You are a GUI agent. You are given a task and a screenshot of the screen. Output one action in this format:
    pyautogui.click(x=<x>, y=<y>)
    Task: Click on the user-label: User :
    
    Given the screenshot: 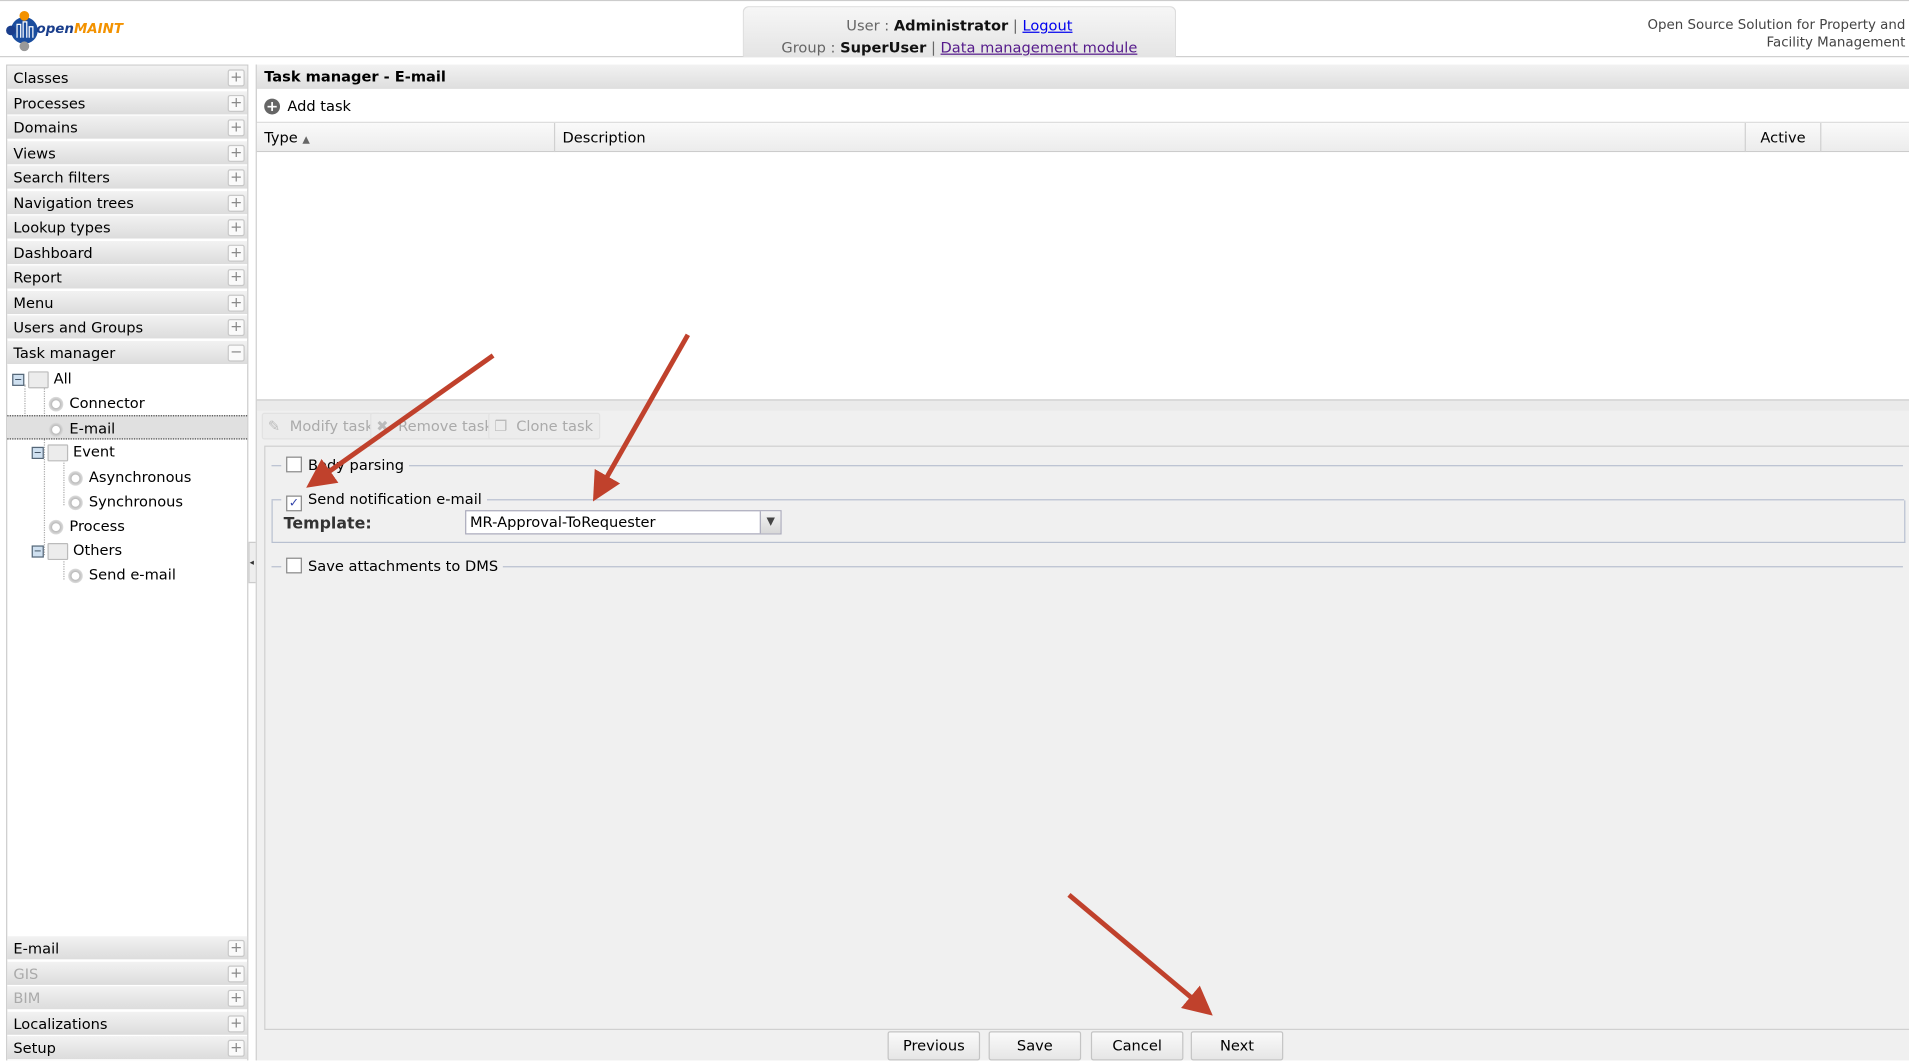 What is the action you would take?
    pyautogui.click(x=868, y=26)
    